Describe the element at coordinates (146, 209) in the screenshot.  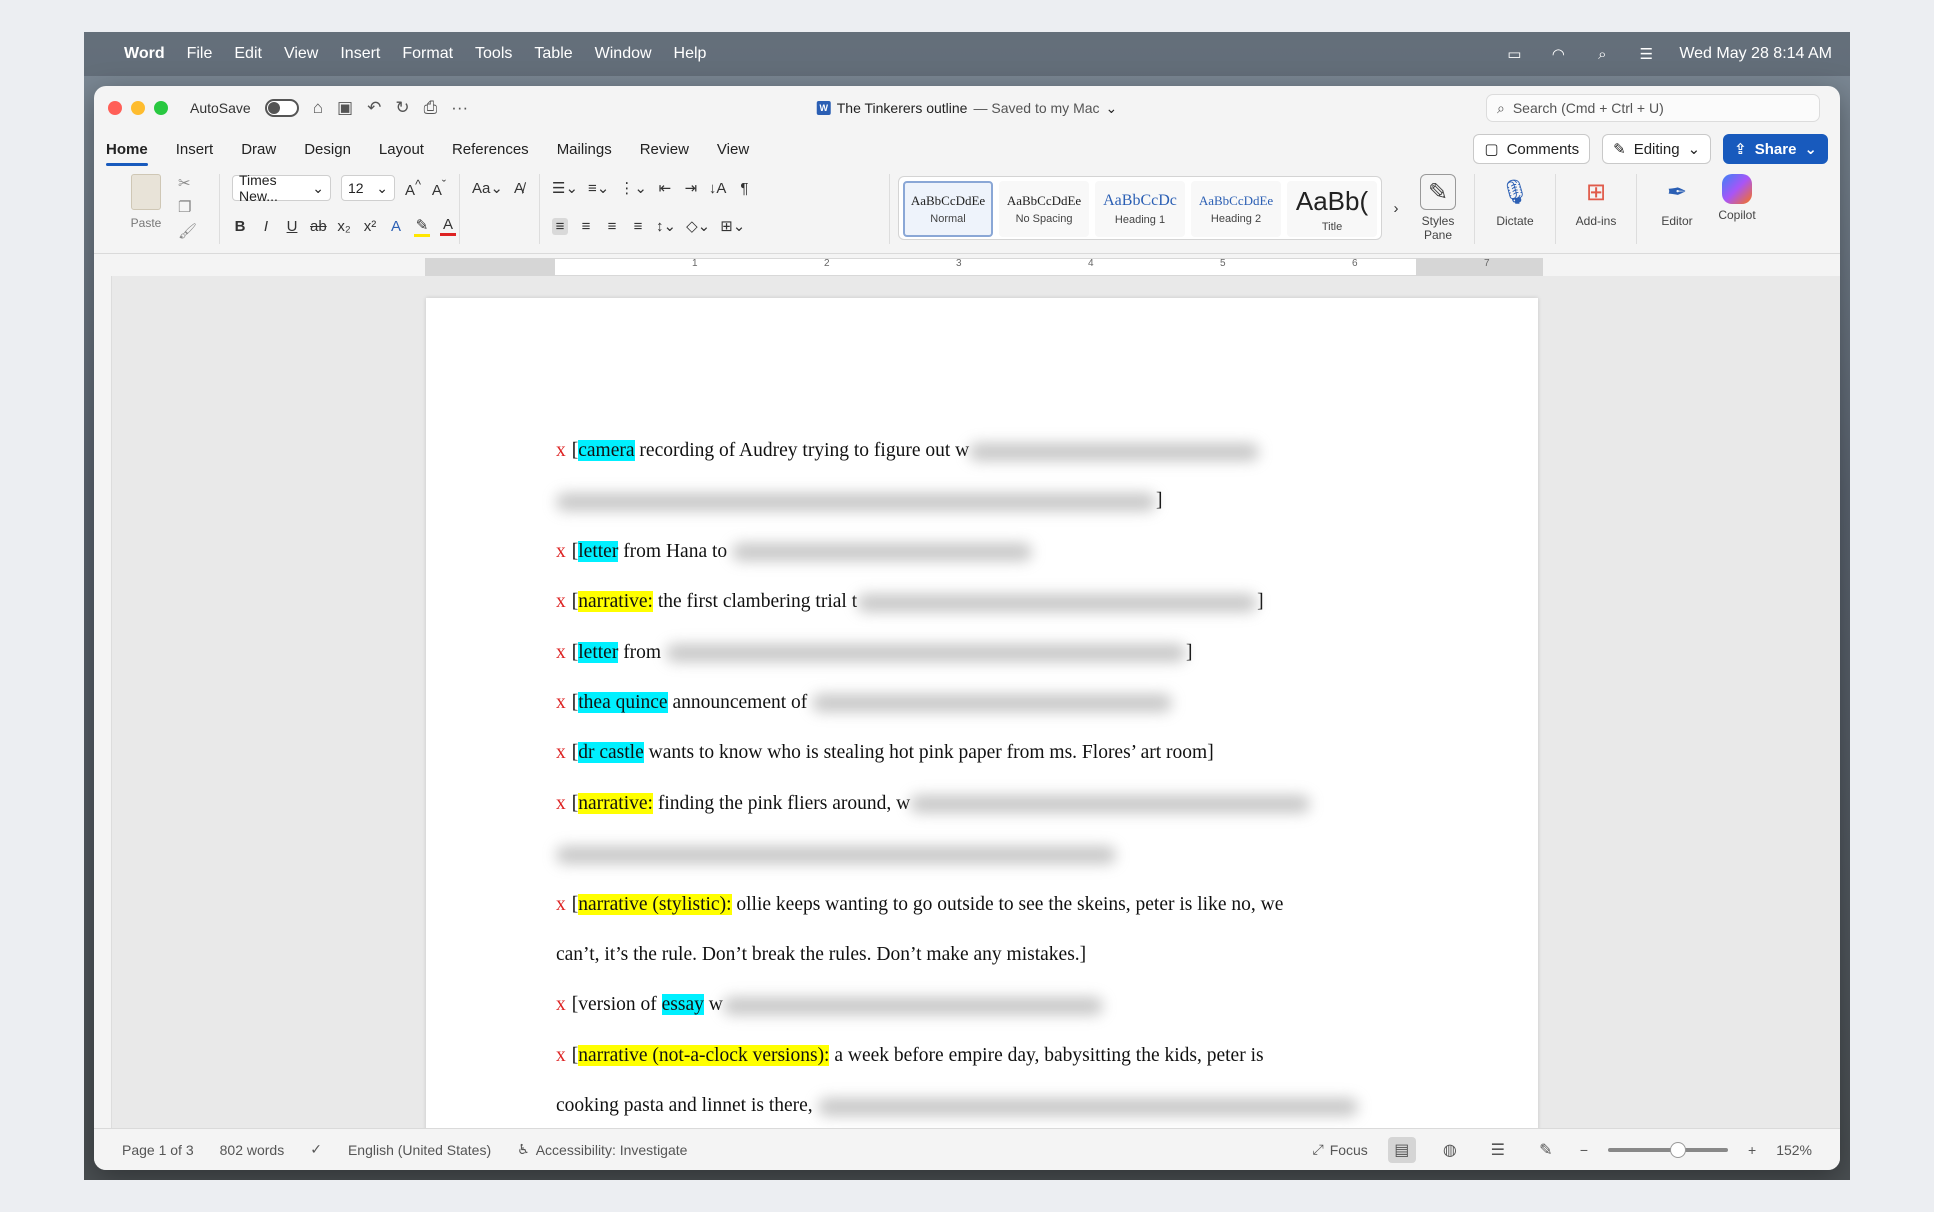
I see `paste-button: Paste` at that location.